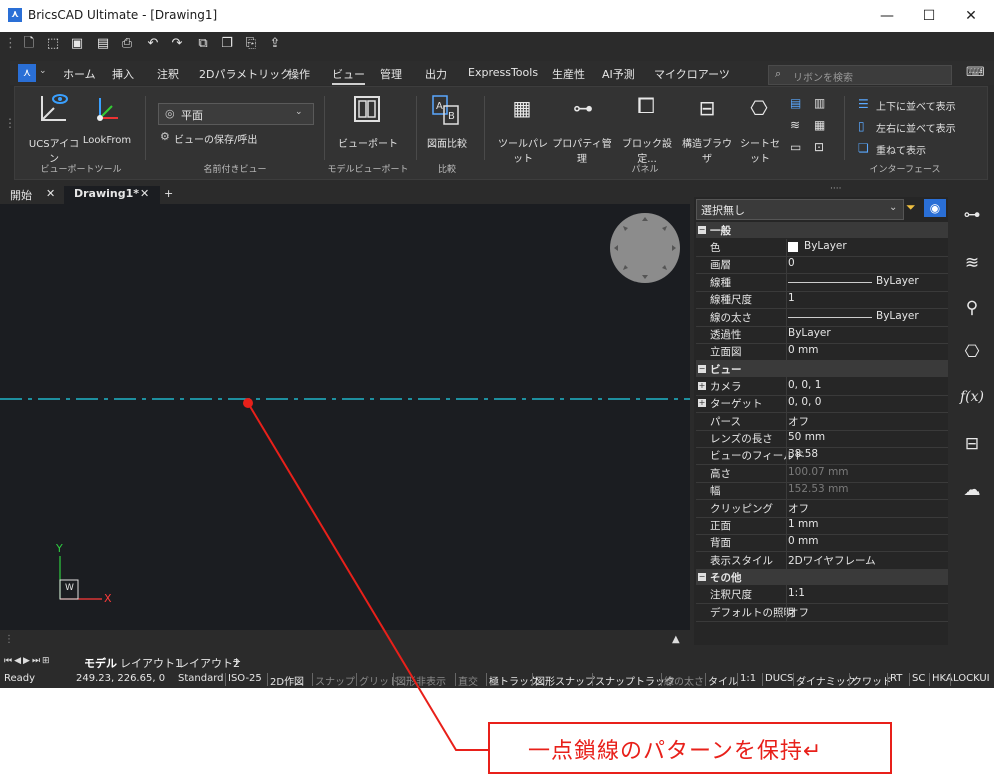  I want to click on annotation-leader, so click(367, 576).